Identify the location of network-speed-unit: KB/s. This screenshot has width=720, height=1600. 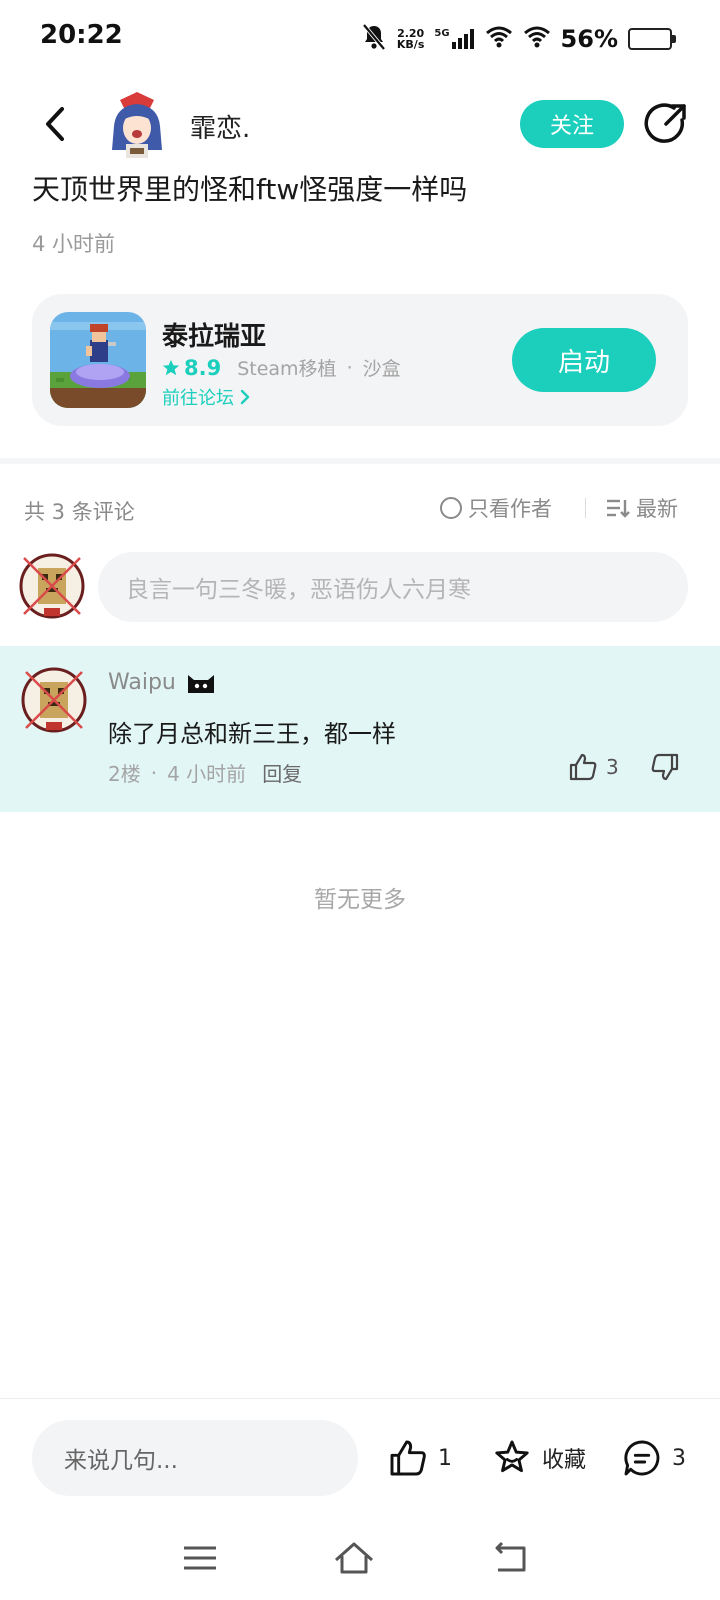
(410, 44).